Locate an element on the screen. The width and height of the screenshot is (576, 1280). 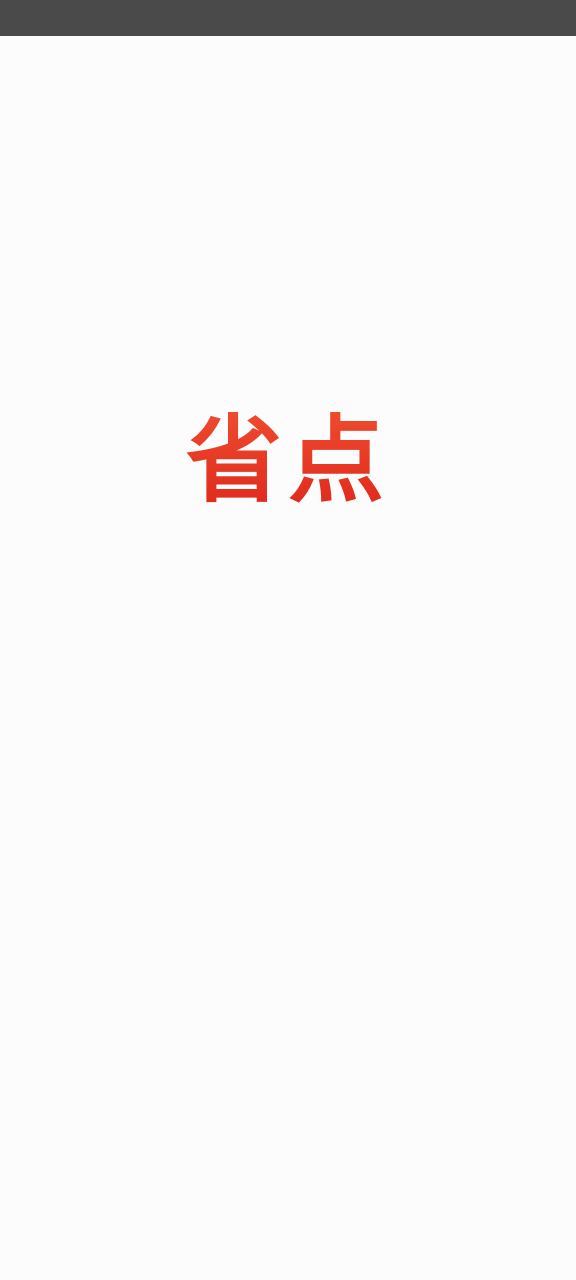
app-logo: 省点 is located at coordinates (288, 460).